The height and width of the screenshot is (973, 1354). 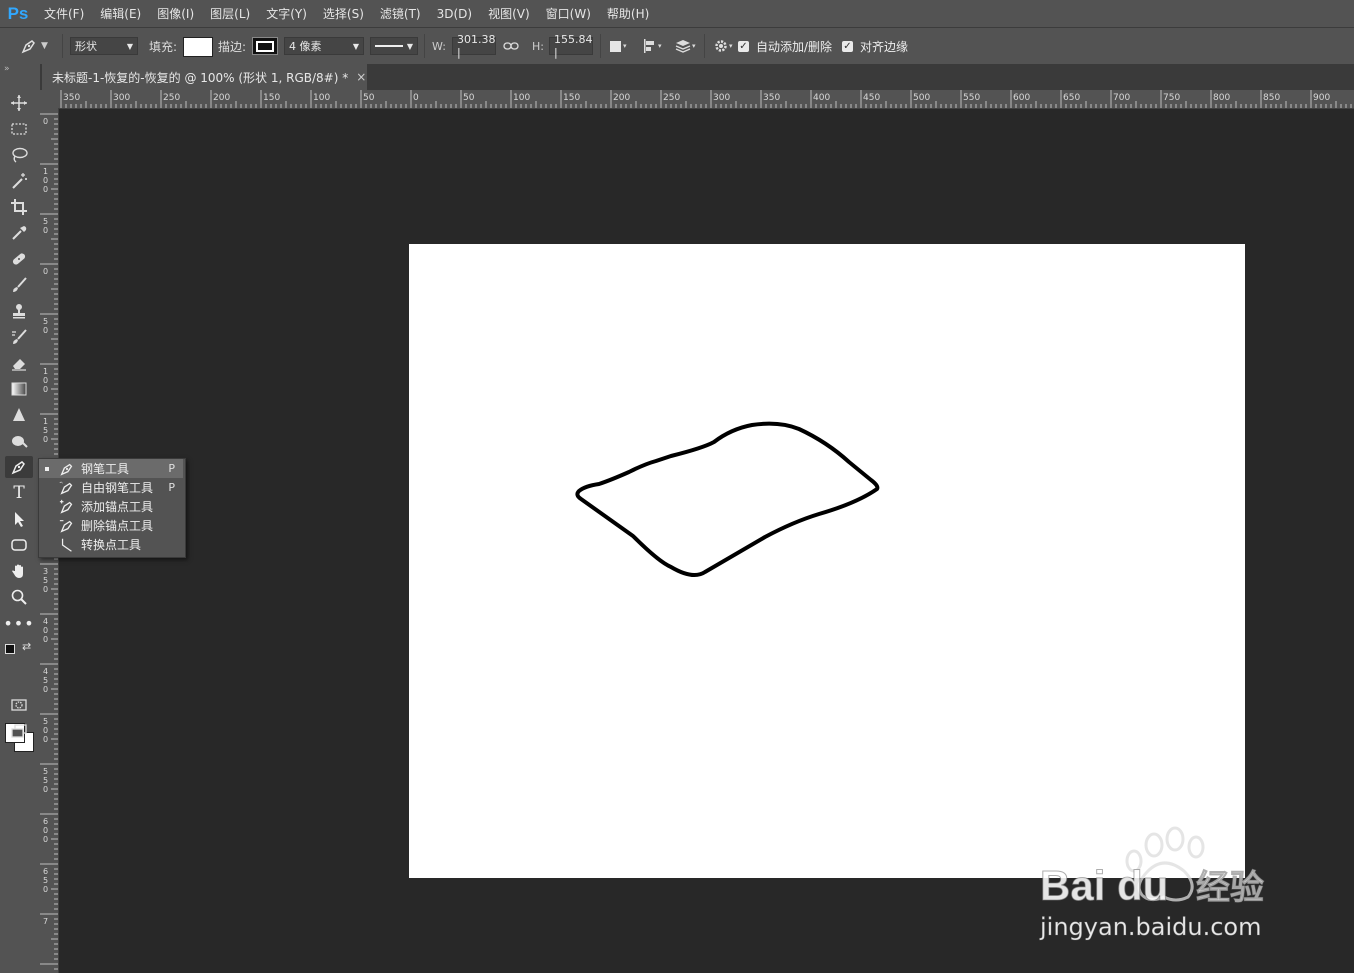 I want to click on menu-file: 文件(F), so click(x=64, y=13).